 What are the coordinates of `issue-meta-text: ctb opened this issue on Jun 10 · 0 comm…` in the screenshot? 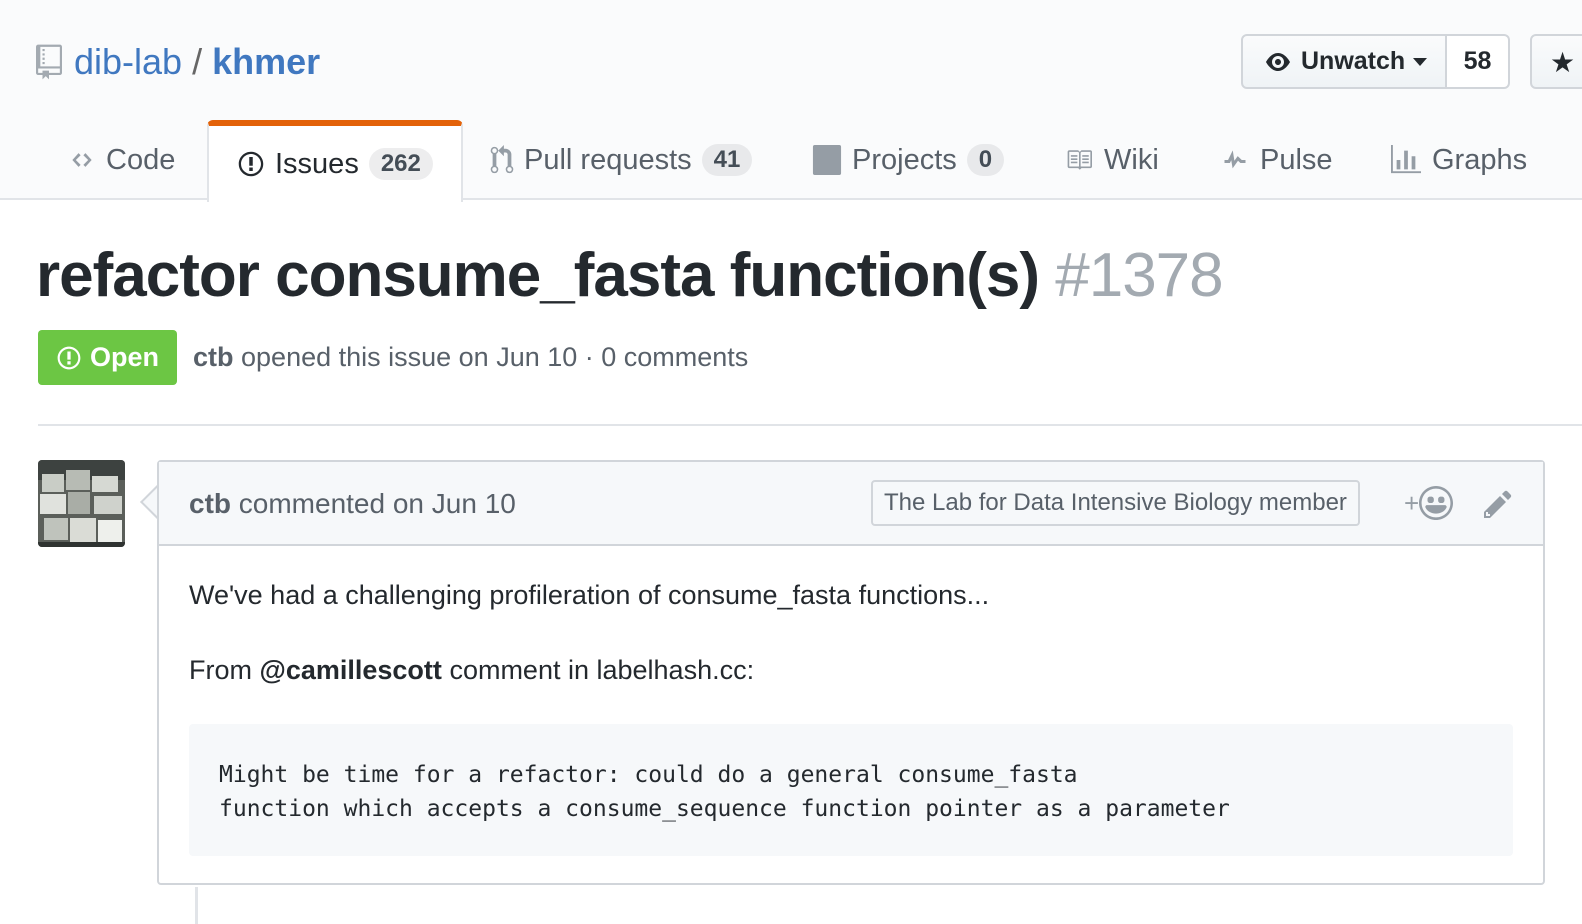 It's located at (470, 357).